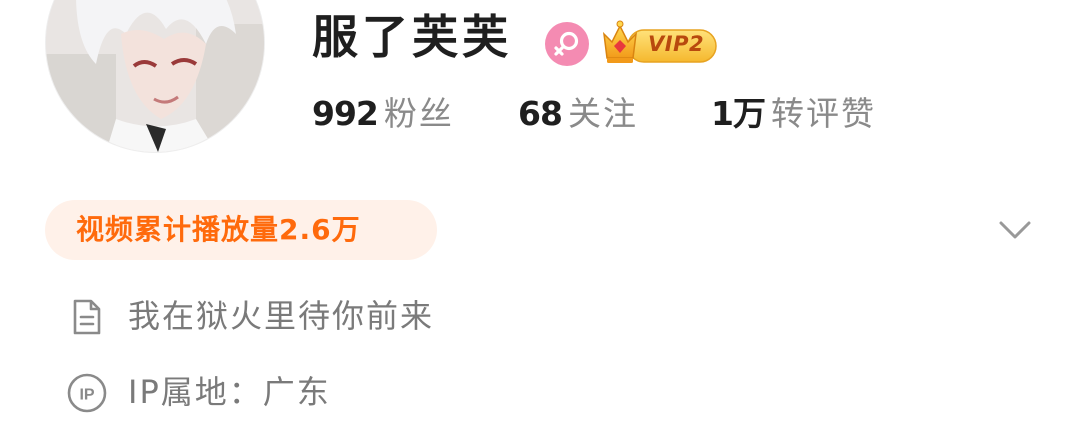 Image resolution: width=1080 pixels, height=445 pixels. I want to click on document-icon, so click(87, 317).